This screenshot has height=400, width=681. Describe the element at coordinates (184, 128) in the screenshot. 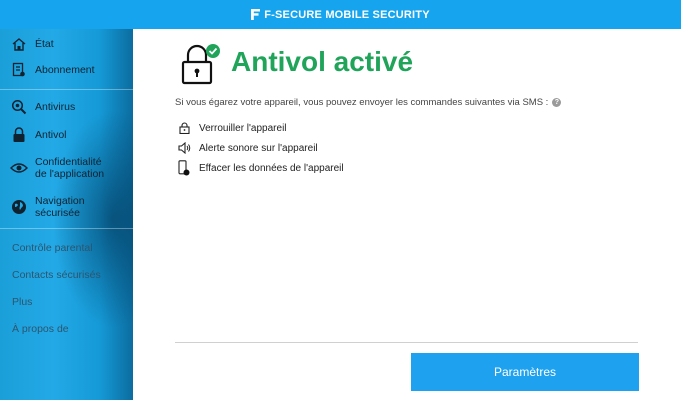

I see `lock-outline-icon` at that location.